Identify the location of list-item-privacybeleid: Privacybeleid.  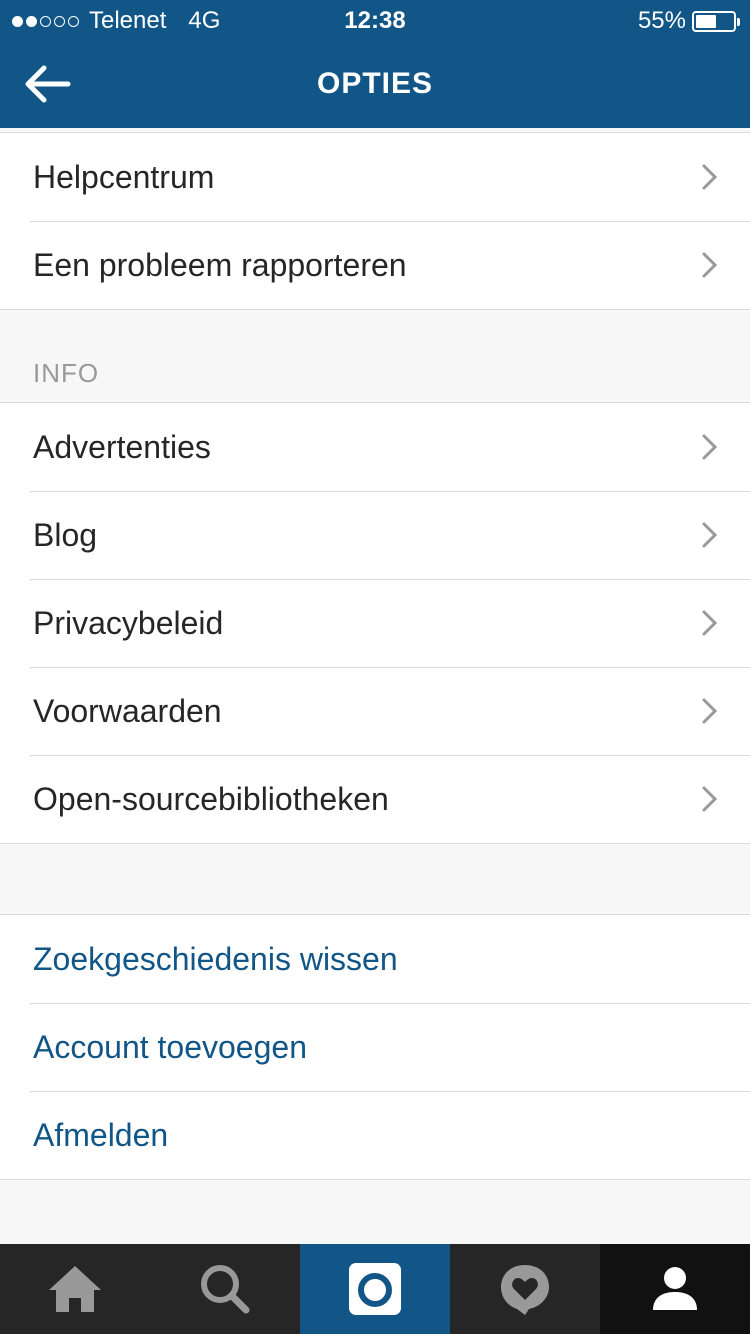
(375, 623).